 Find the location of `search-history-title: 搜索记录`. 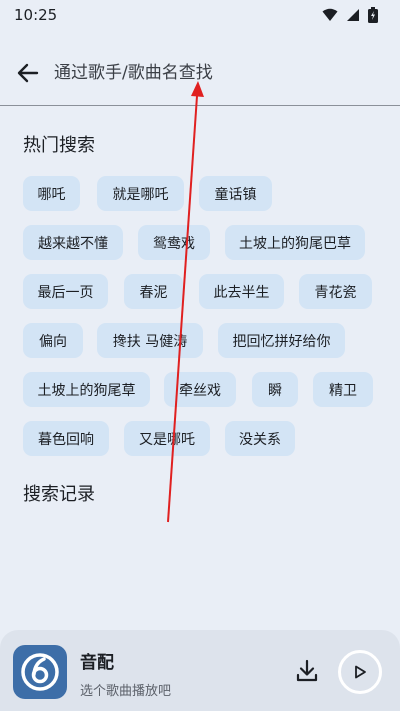

search-history-title: 搜索记录 is located at coordinates (59, 494).